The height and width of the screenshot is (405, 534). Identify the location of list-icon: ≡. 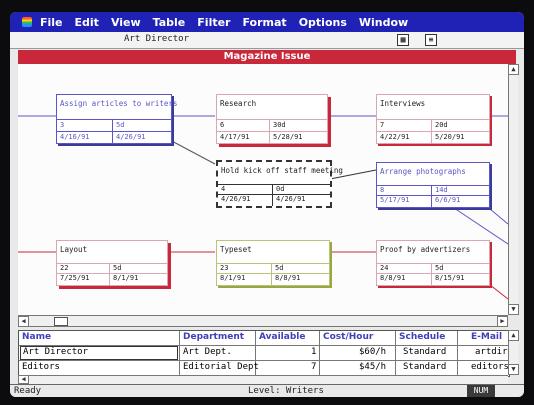
(431, 40).